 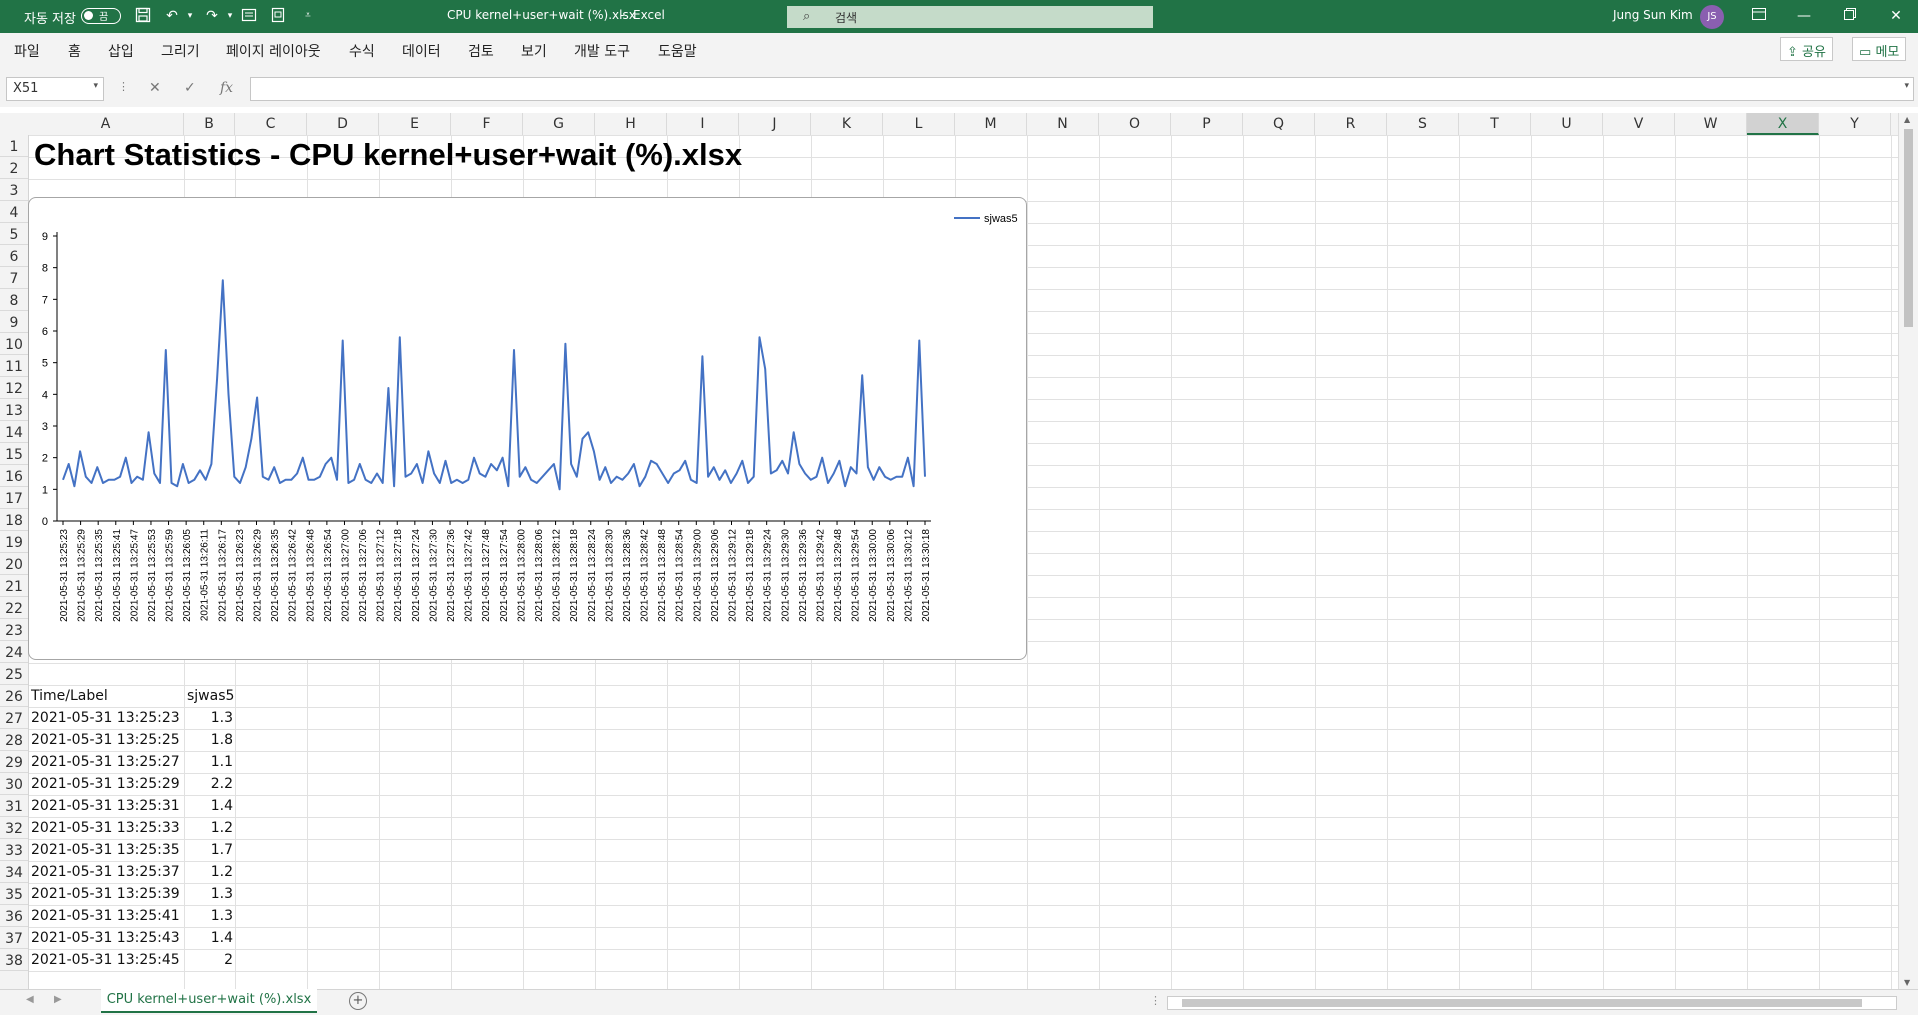 What do you see at coordinates (14, 344) in the screenshot?
I see `row-header-10: 10` at bounding box center [14, 344].